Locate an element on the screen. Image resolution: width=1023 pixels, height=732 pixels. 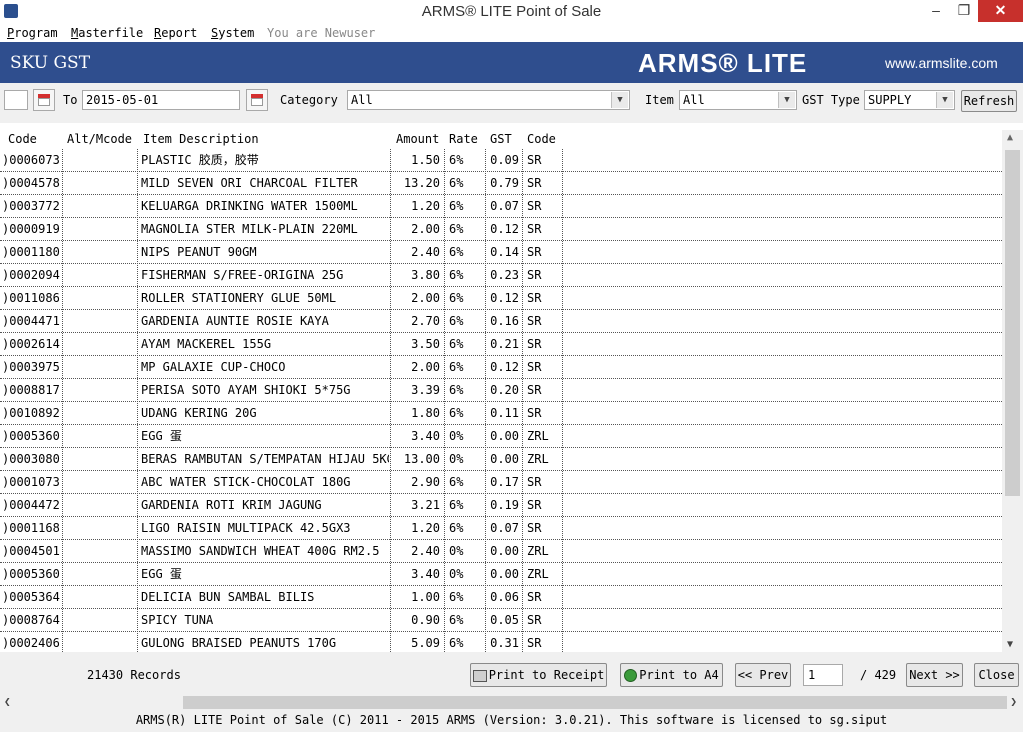
cell-code: )0011086 is located at coordinates (31, 298).